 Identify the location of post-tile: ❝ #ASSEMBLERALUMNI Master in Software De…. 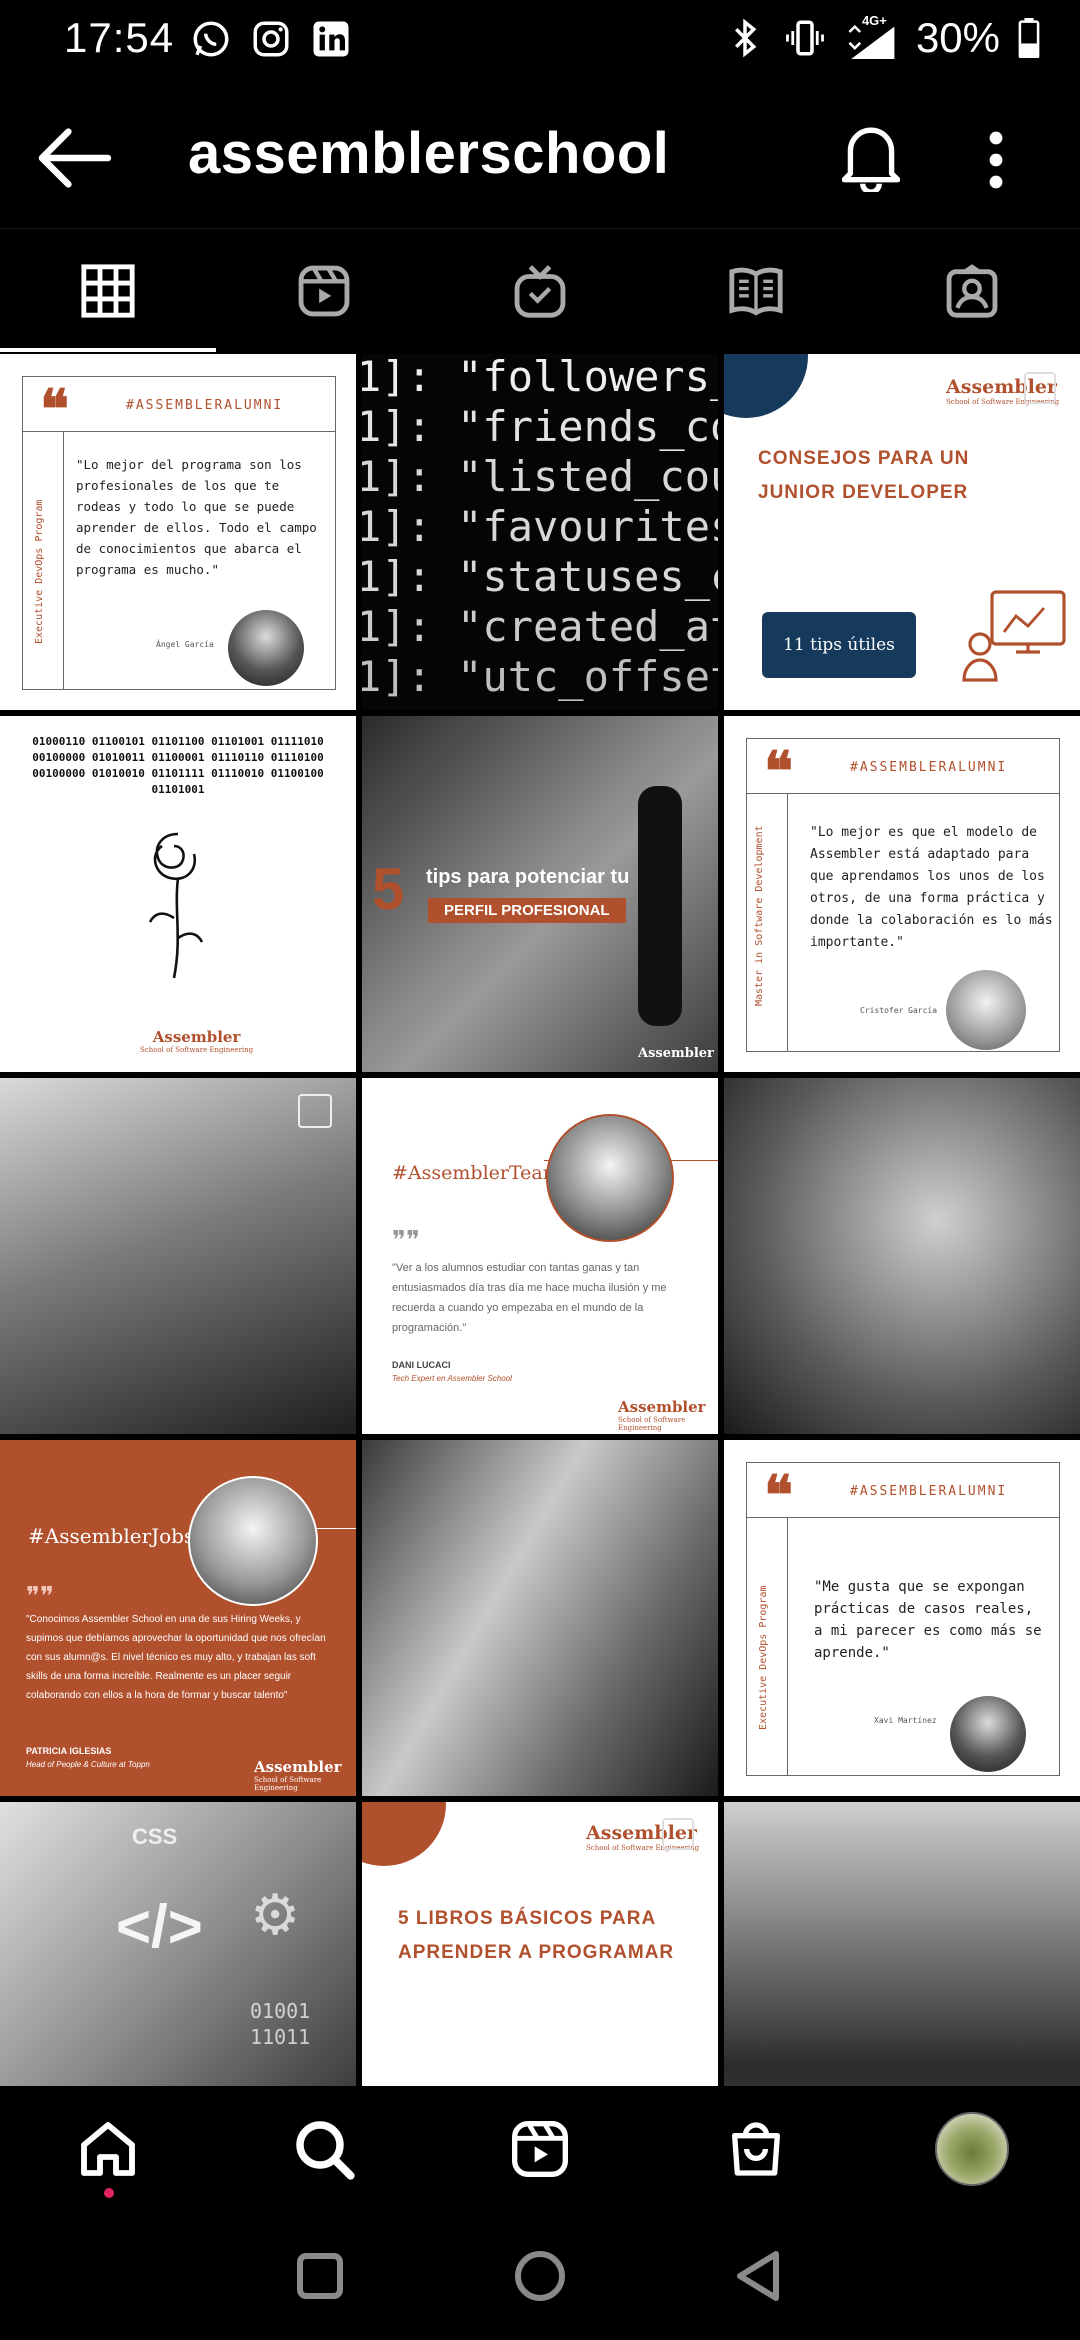
(902, 894).